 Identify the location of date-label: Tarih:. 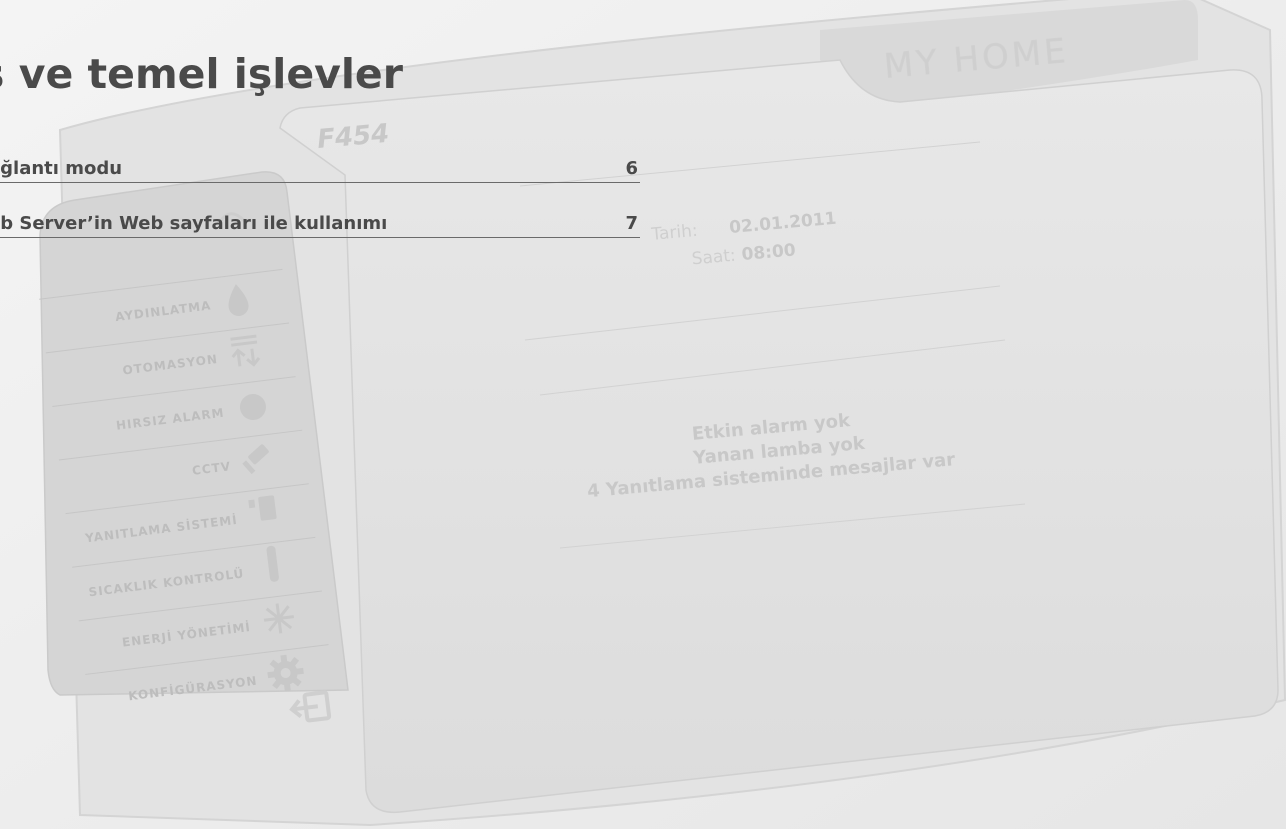
(674, 233).